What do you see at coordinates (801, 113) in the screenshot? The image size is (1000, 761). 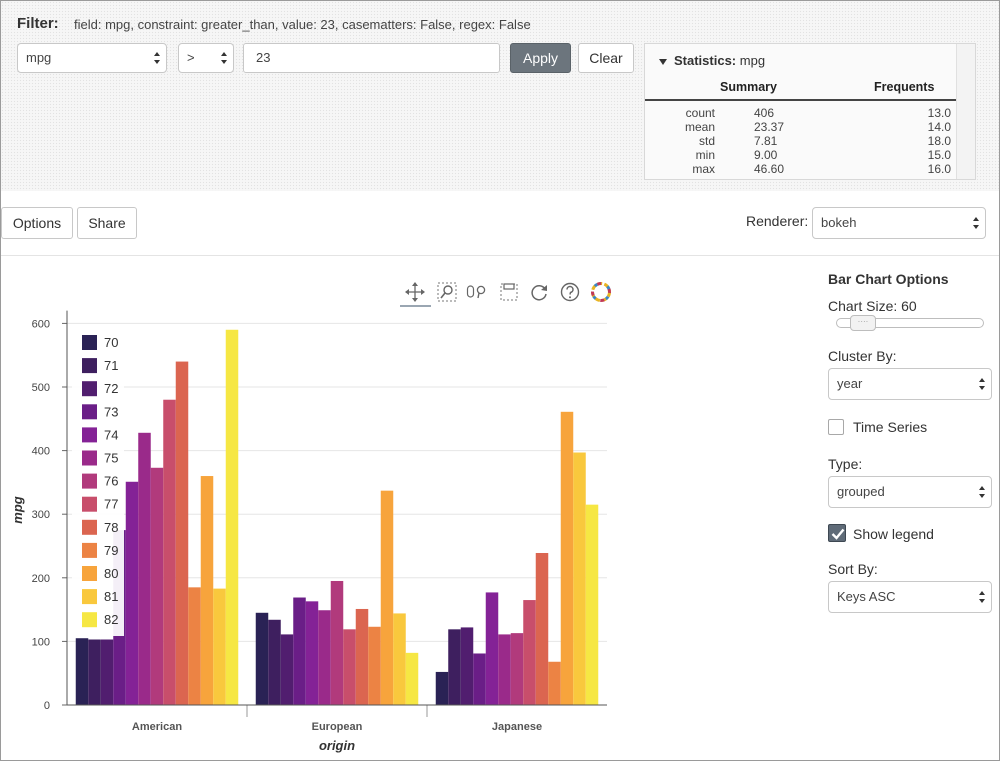 I see `stats-row: count 406 13.0` at bounding box center [801, 113].